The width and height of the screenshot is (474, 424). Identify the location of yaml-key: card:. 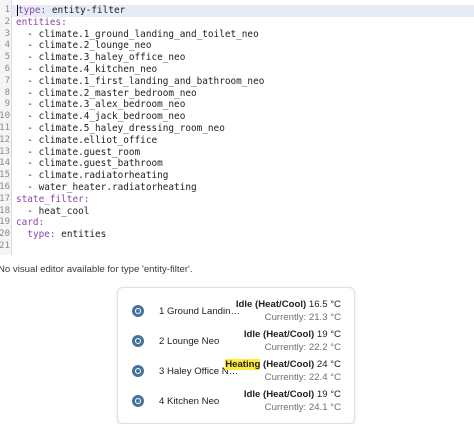
(30, 223).